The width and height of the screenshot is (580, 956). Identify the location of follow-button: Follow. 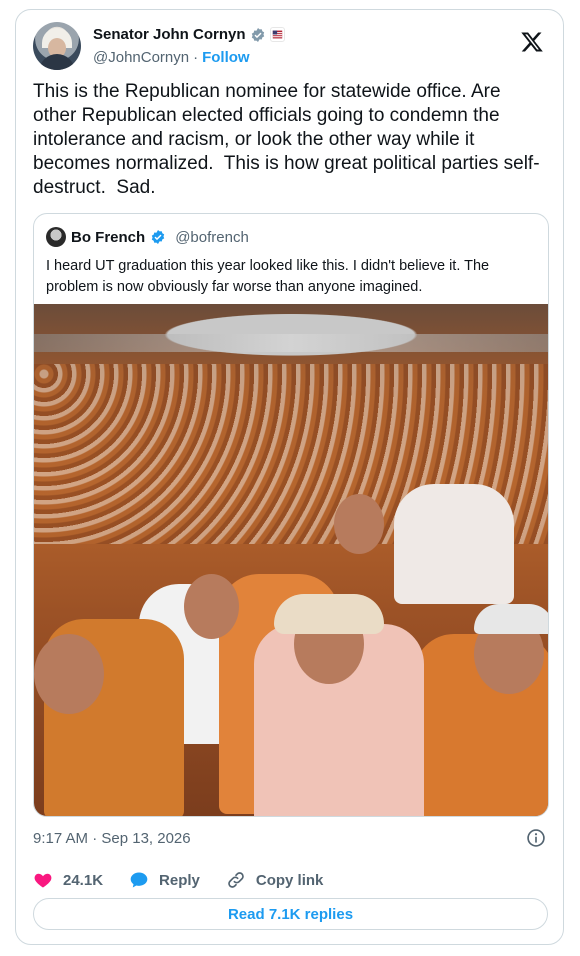
(226, 57).